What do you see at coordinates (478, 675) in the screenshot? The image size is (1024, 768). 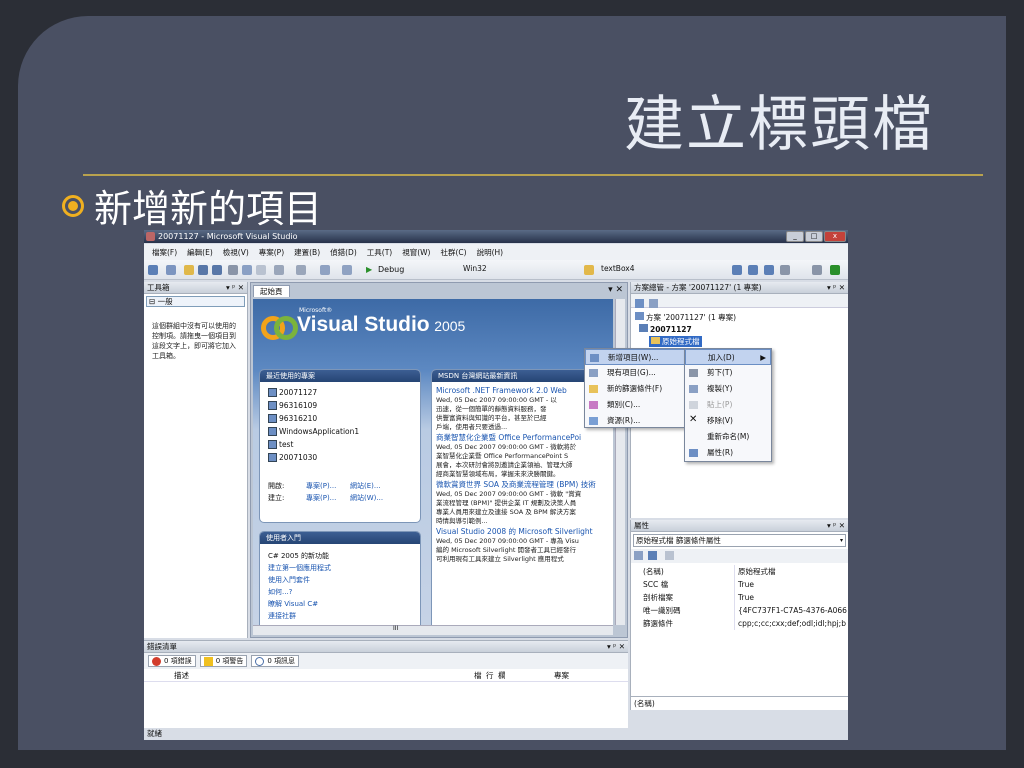 I see `col-file: 檔` at bounding box center [478, 675].